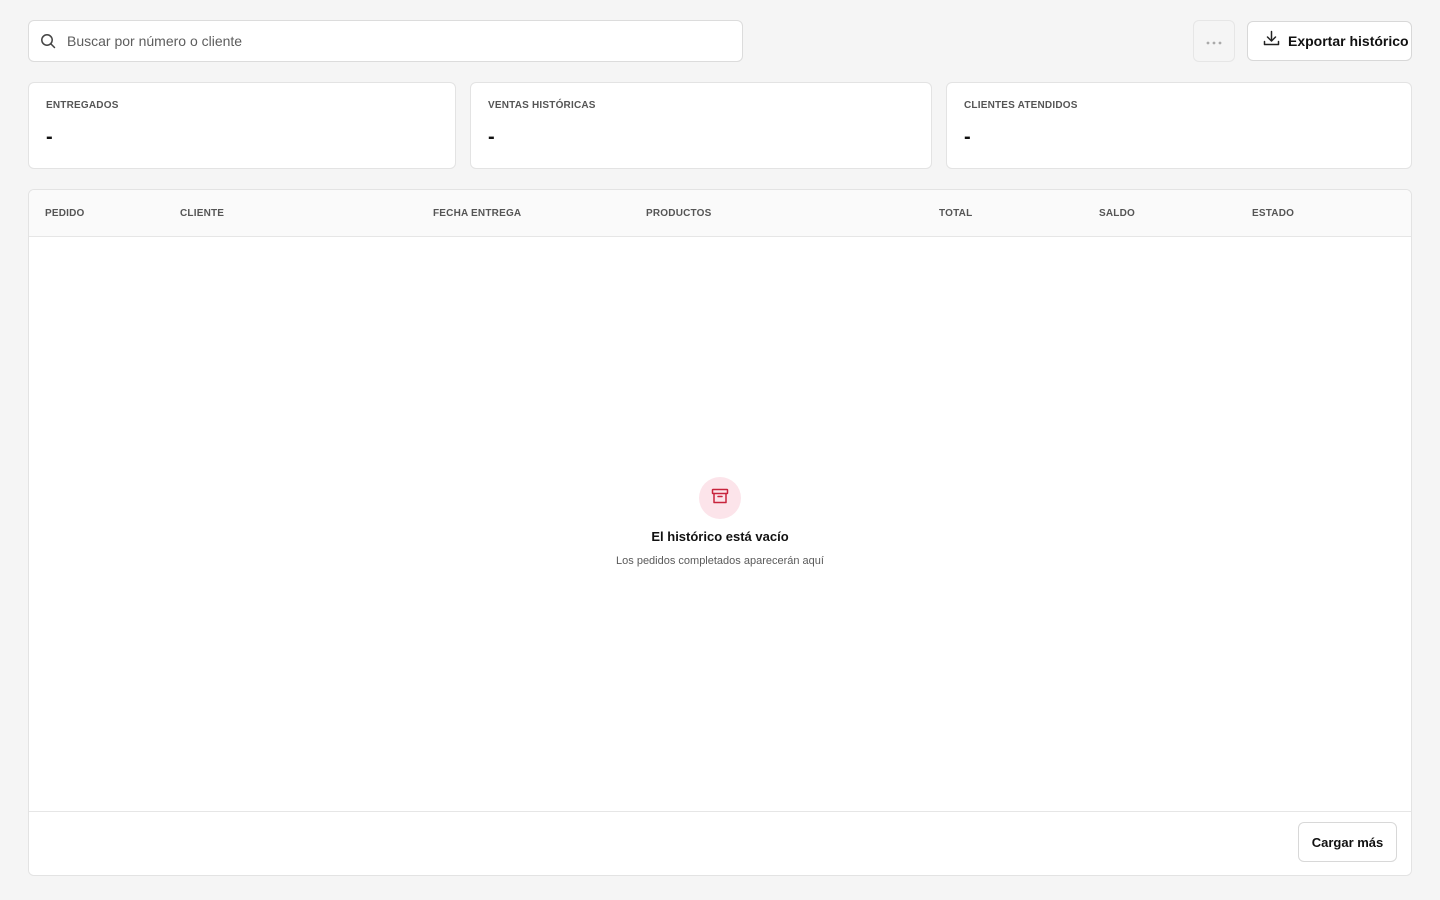  I want to click on export-history-button: Exportar histórico, so click(1329, 41).